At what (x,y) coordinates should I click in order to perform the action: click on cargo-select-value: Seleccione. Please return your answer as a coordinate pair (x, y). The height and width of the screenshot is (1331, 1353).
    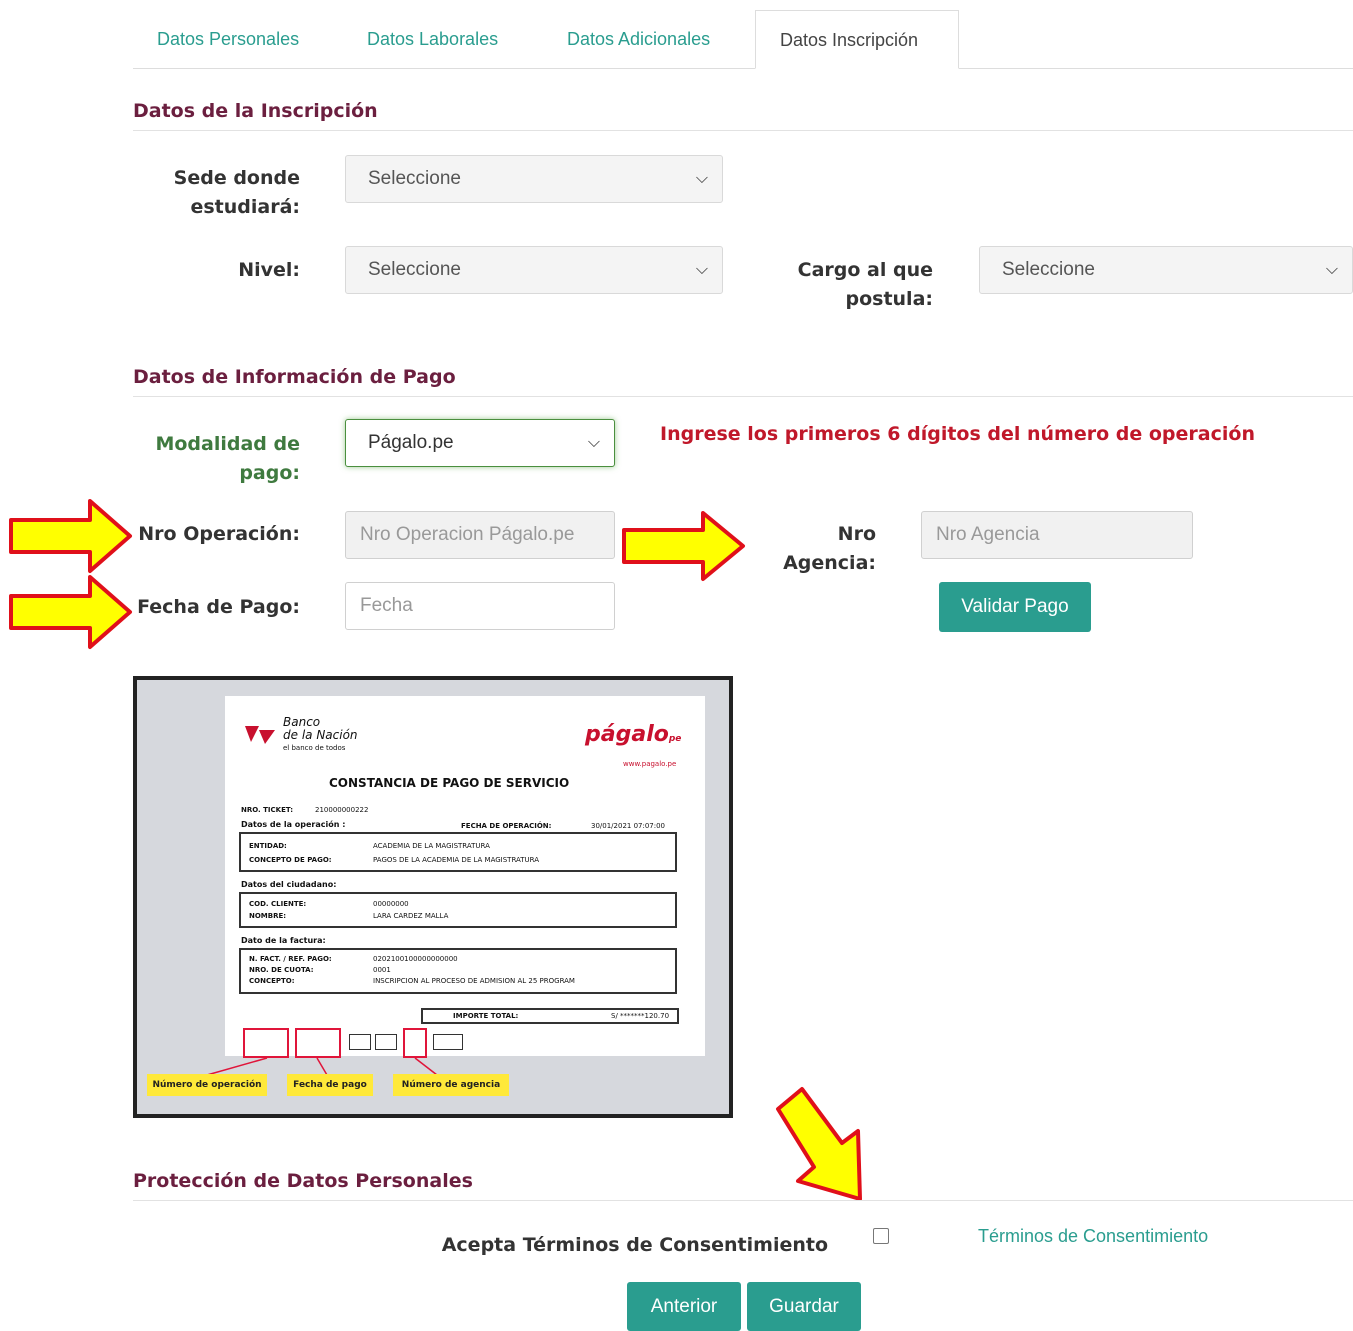
    Looking at the image, I should click on (1048, 269).